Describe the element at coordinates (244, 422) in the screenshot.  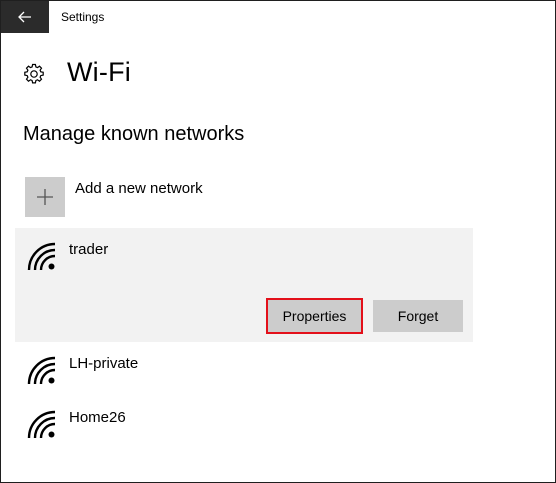
I see `network-item-home26: Home26` at that location.